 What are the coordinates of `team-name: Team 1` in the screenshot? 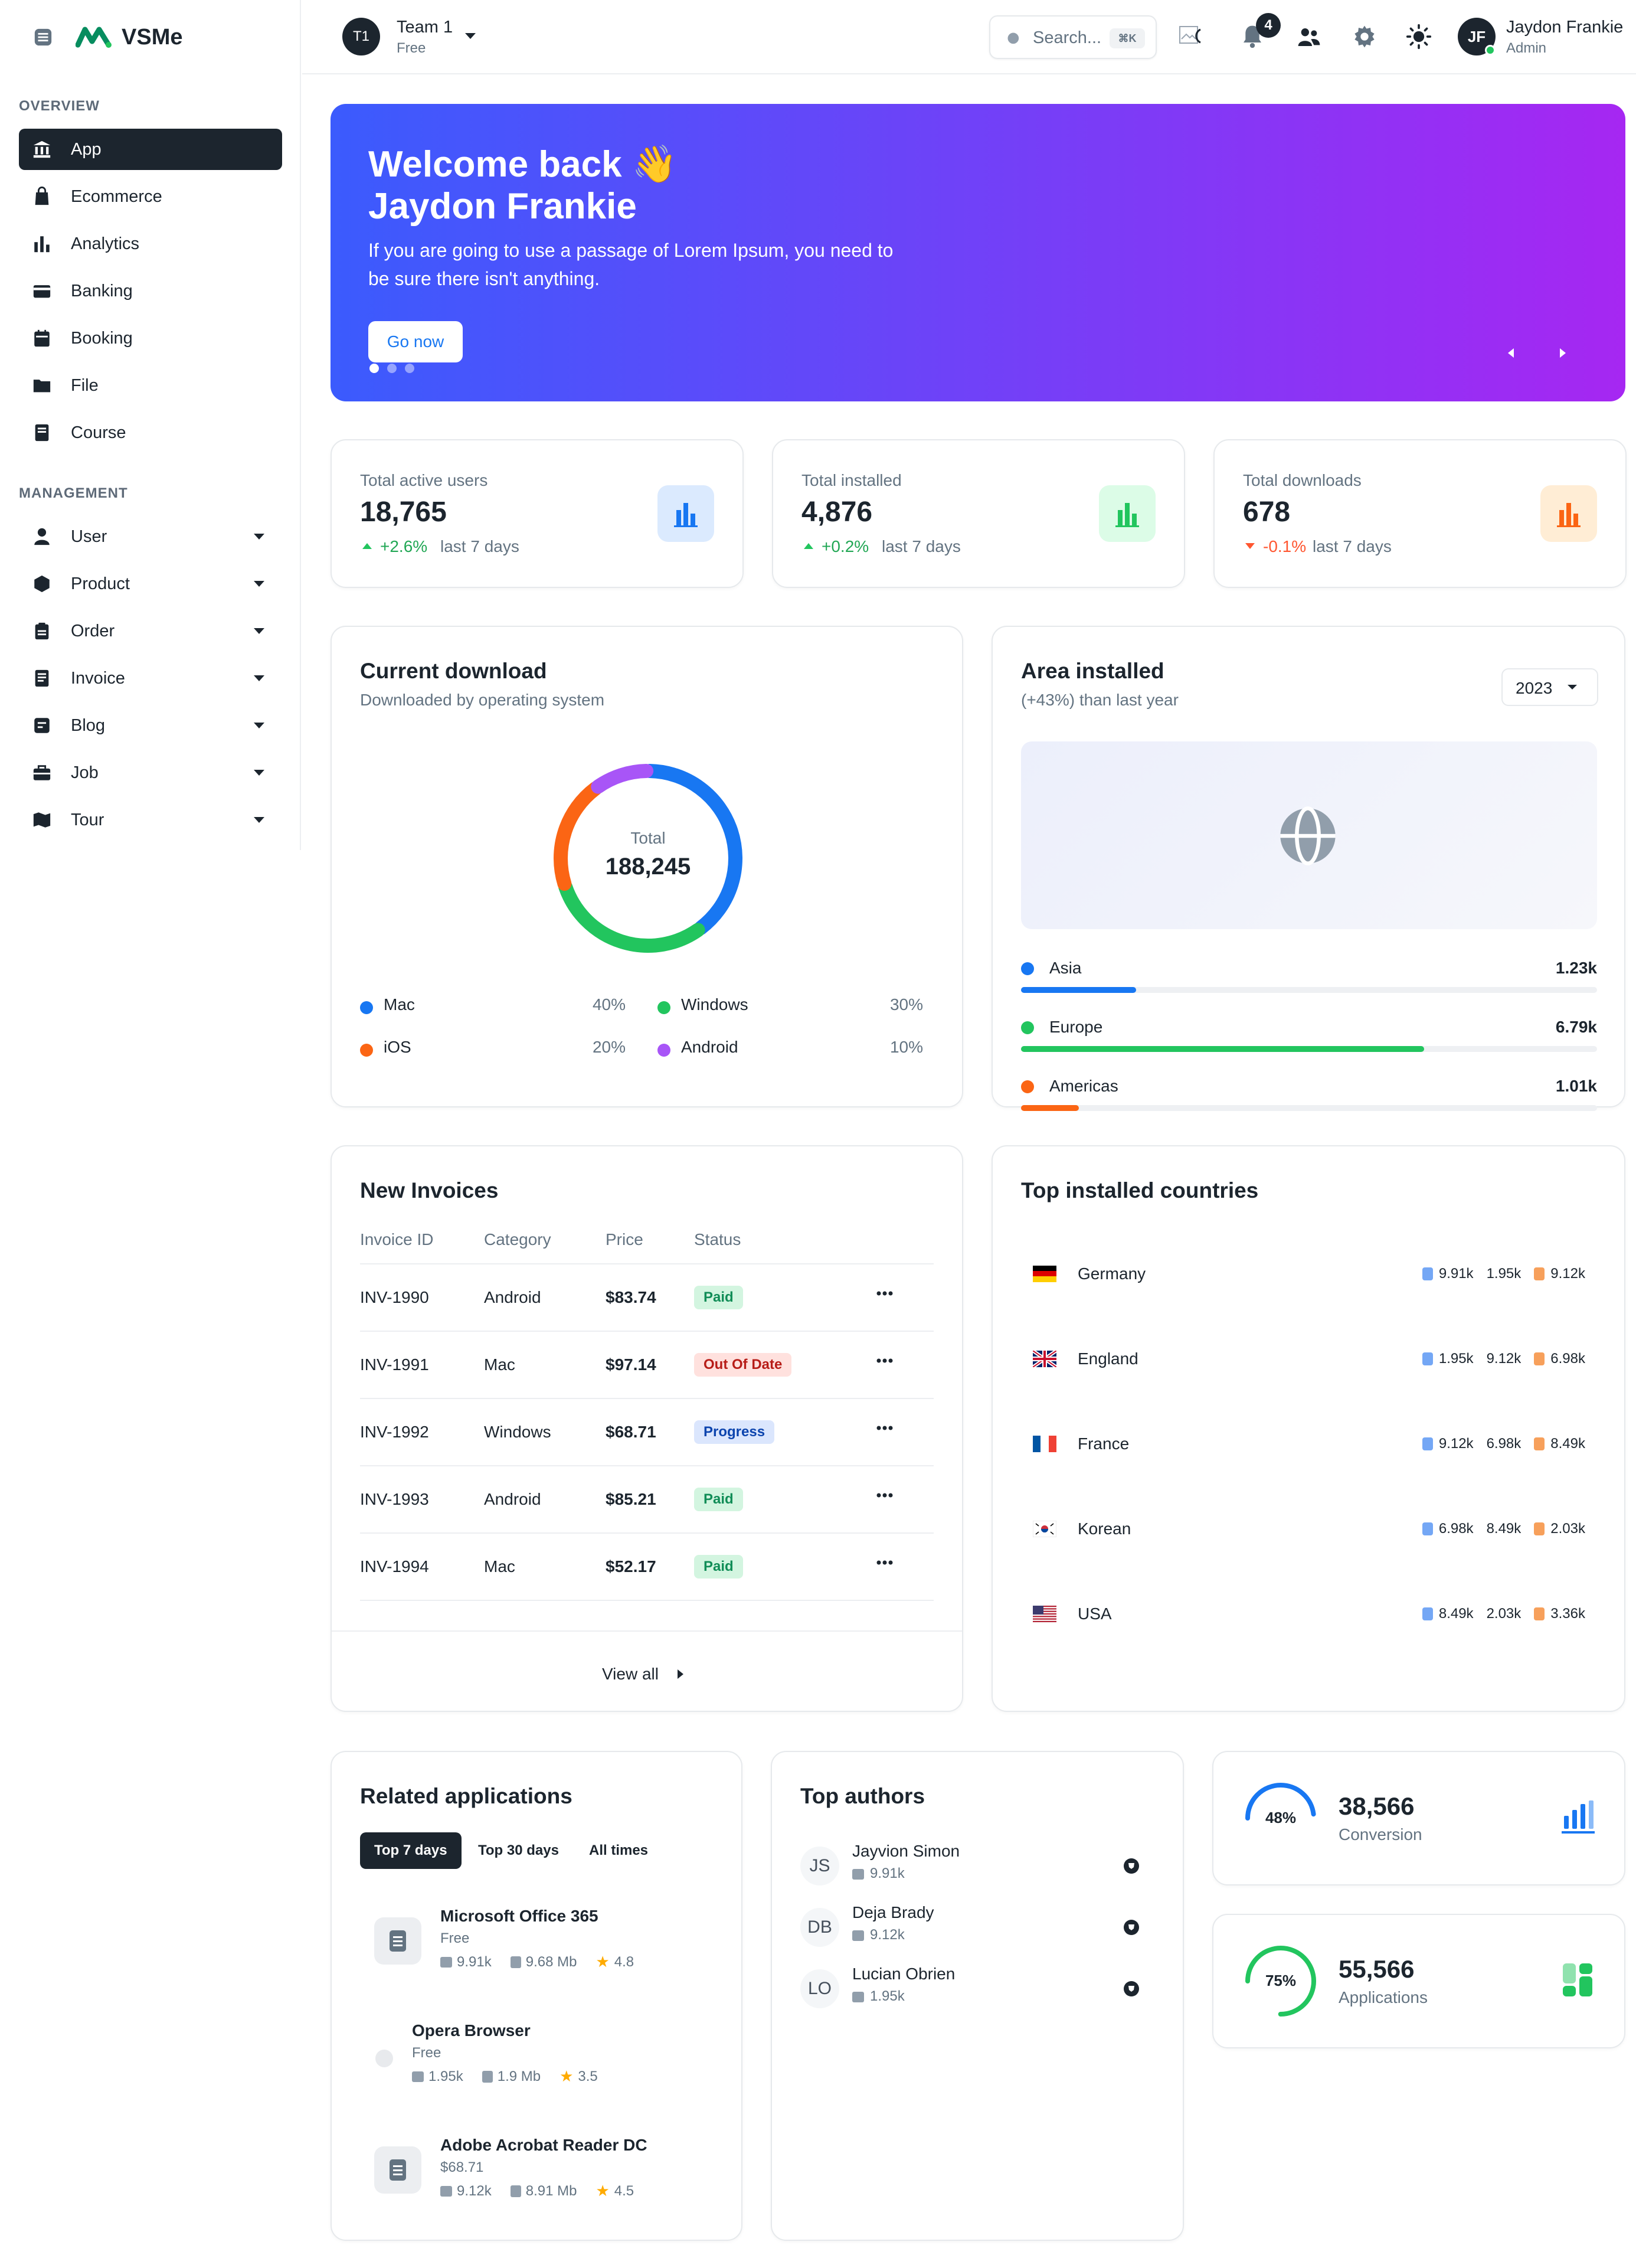 It's located at (425, 27).